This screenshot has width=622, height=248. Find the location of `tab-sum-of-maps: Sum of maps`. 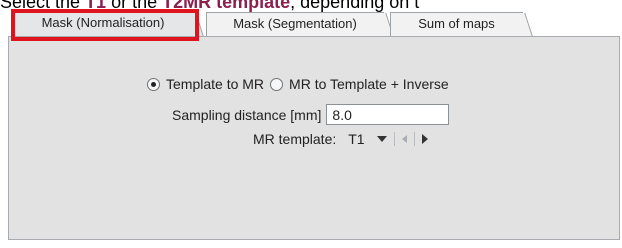

tab-sum-of-maps: Sum of maps is located at coordinates (461, 24).